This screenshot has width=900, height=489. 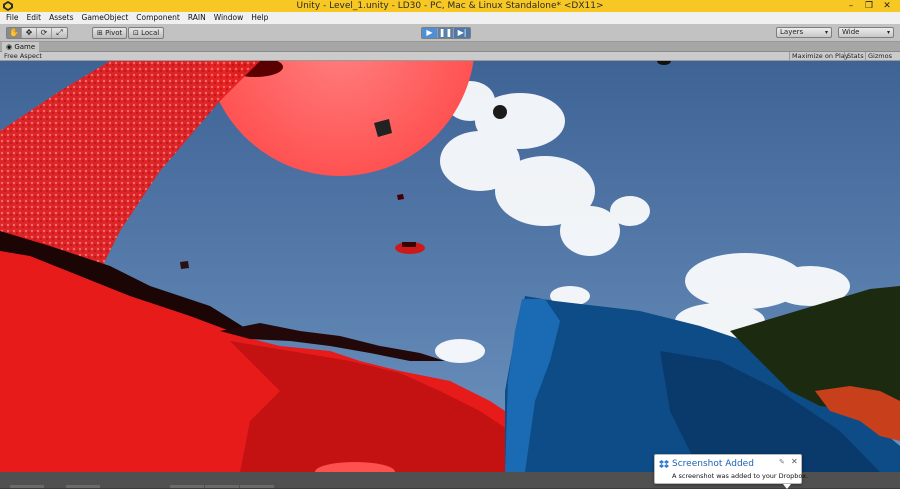 What do you see at coordinates (855, 56) in the screenshot?
I see `stats-toggle: Stats` at bounding box center [855, 56].